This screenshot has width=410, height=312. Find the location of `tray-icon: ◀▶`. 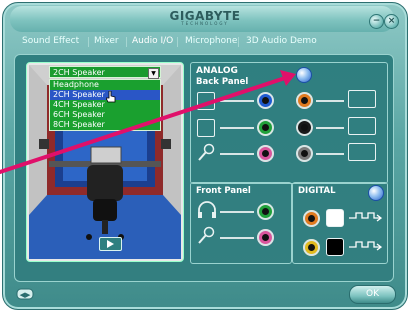

tray-icon: ◀▶ is located at coordinates (25, 294).